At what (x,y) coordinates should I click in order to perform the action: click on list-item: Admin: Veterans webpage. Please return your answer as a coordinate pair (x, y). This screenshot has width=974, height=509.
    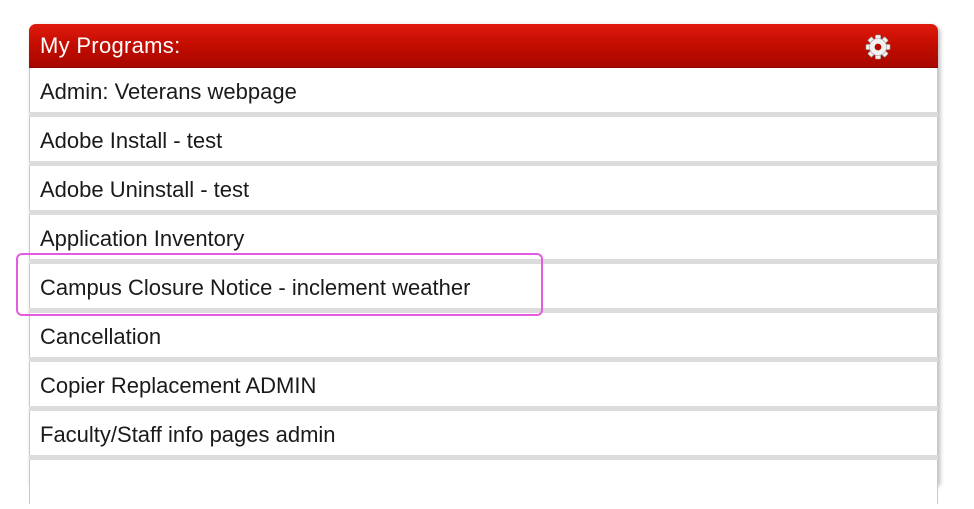
    Looking at the image, I should click on (483, 90).